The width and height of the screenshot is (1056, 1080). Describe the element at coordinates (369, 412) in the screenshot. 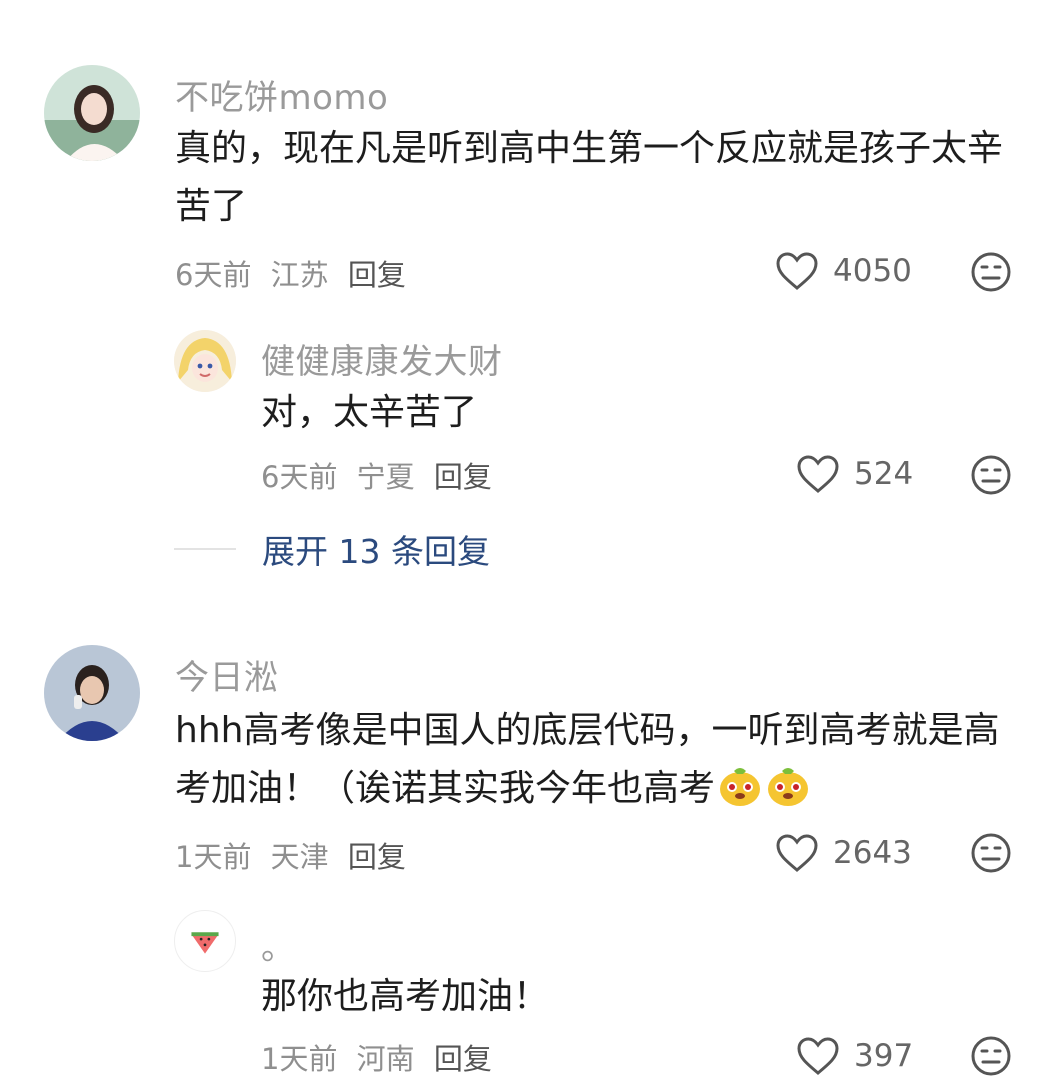

I see `reply-text: 对，太辛苦了` at that location.